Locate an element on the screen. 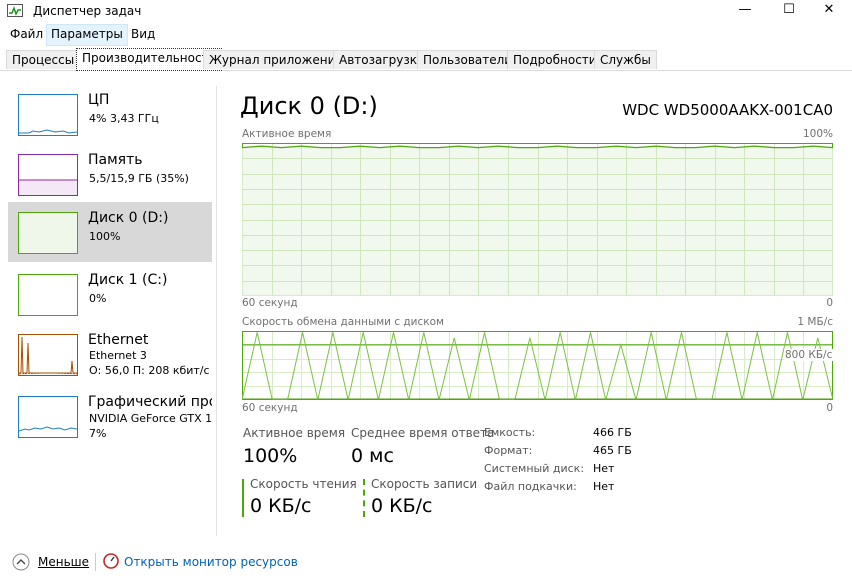 The width and height of the screenshot is (852, 585). system-disk-value: Нет is located at coordinates (604, 468).